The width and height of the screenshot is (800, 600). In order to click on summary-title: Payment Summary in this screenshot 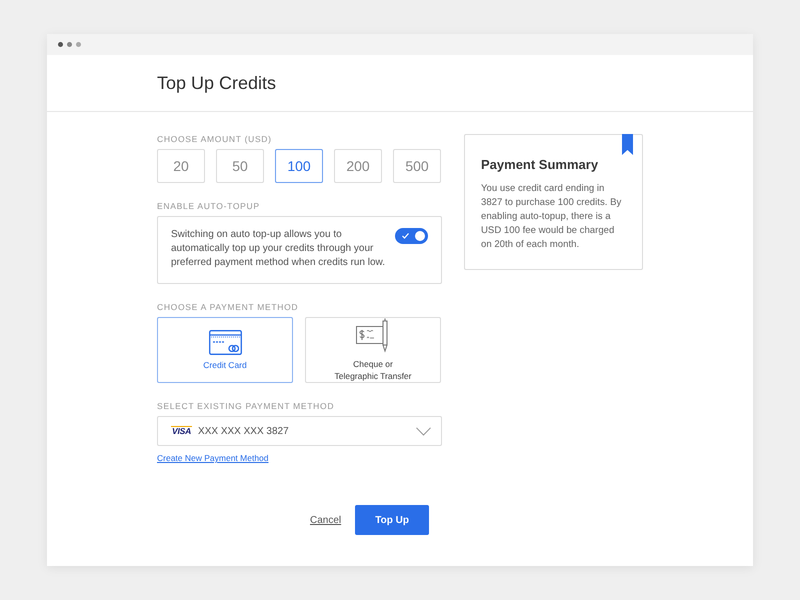, I will do `click(540, 164)`.